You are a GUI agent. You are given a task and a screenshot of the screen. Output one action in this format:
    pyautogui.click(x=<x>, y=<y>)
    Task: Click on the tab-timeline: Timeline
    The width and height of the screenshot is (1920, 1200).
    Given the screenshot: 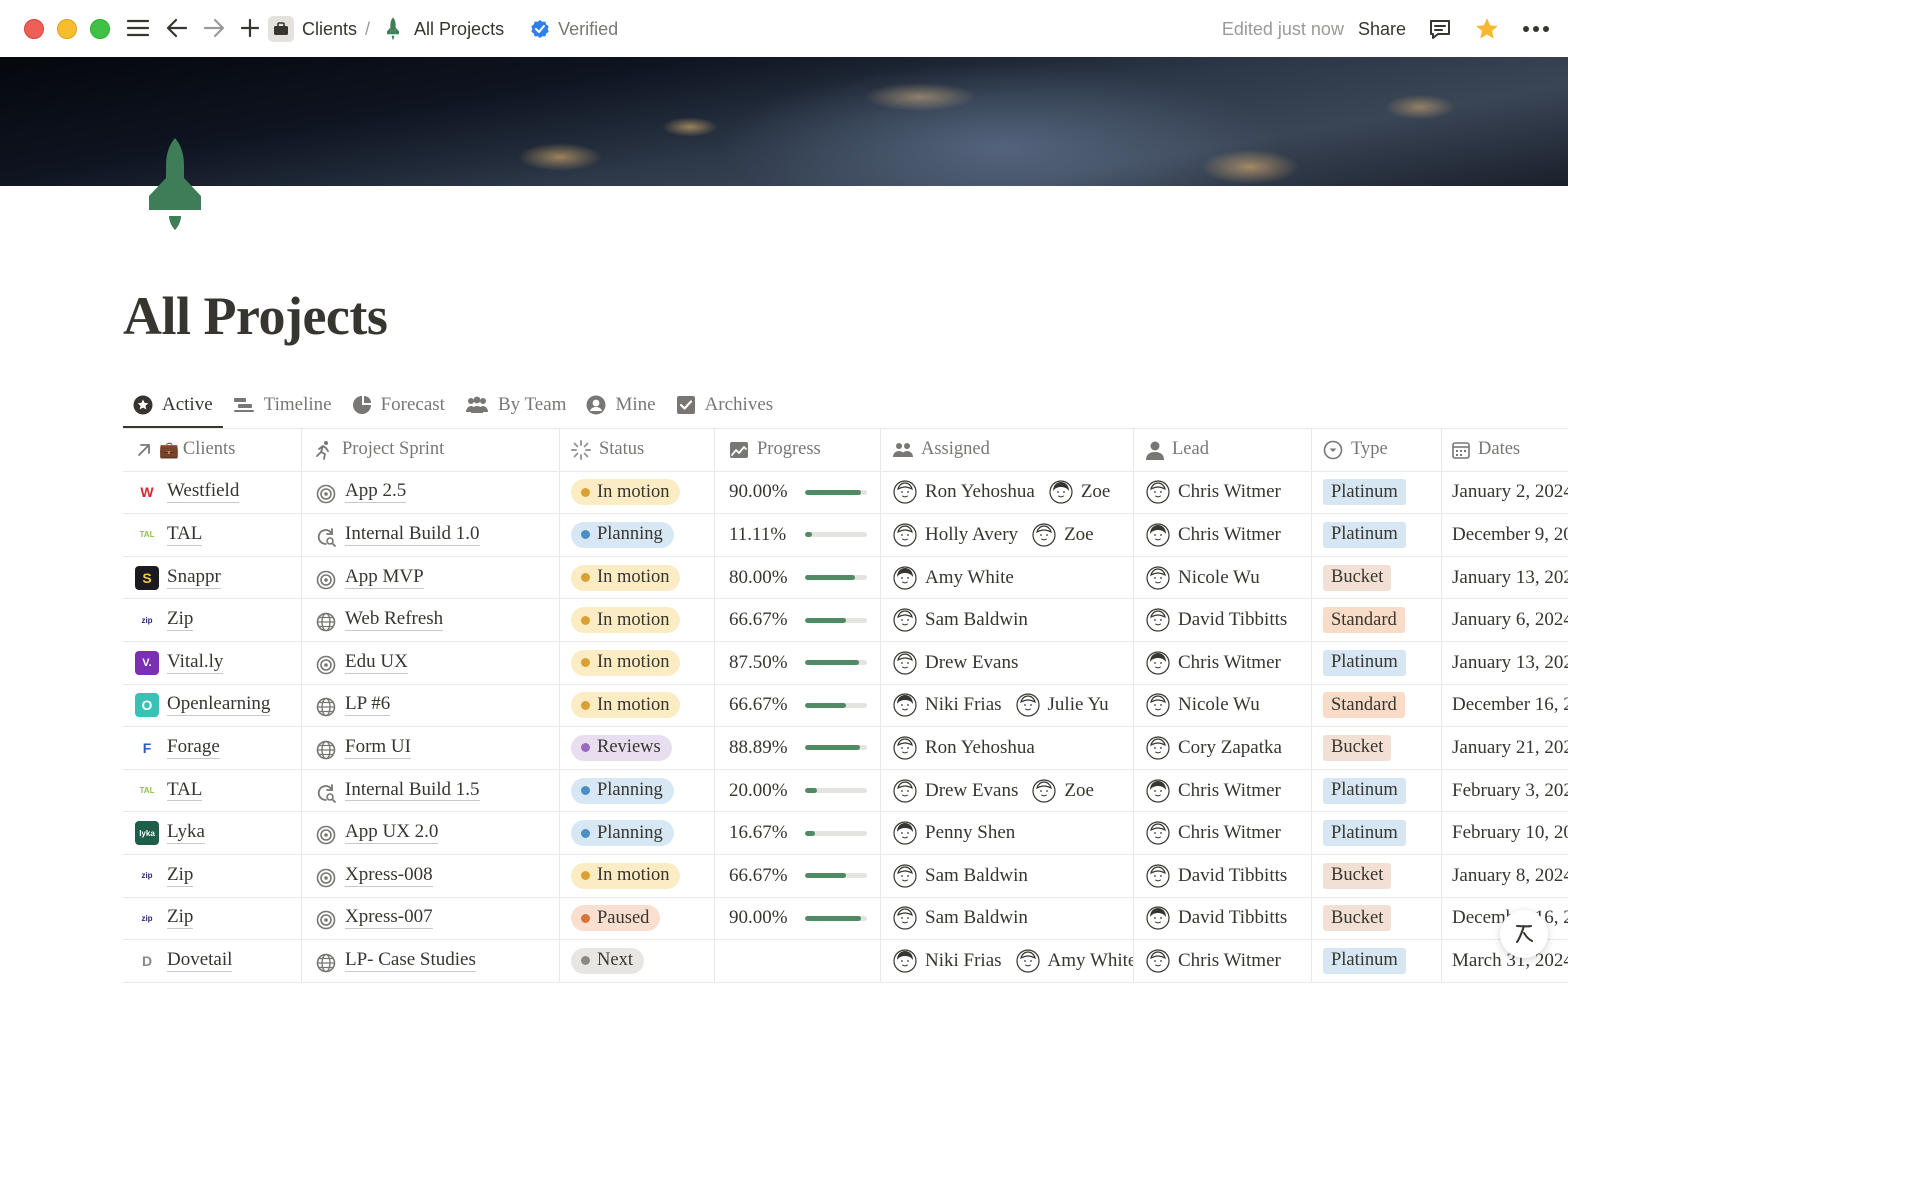 What is the action you would take?
    pyautogui.click(x=282, y=405)
    